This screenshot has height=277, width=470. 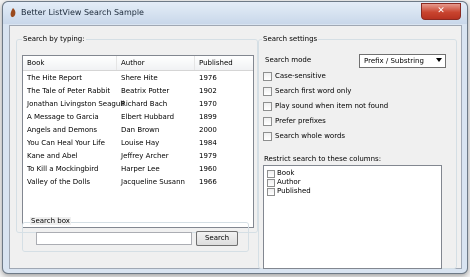 I want to click on close-button: ✕, so click(x=441, y=11).